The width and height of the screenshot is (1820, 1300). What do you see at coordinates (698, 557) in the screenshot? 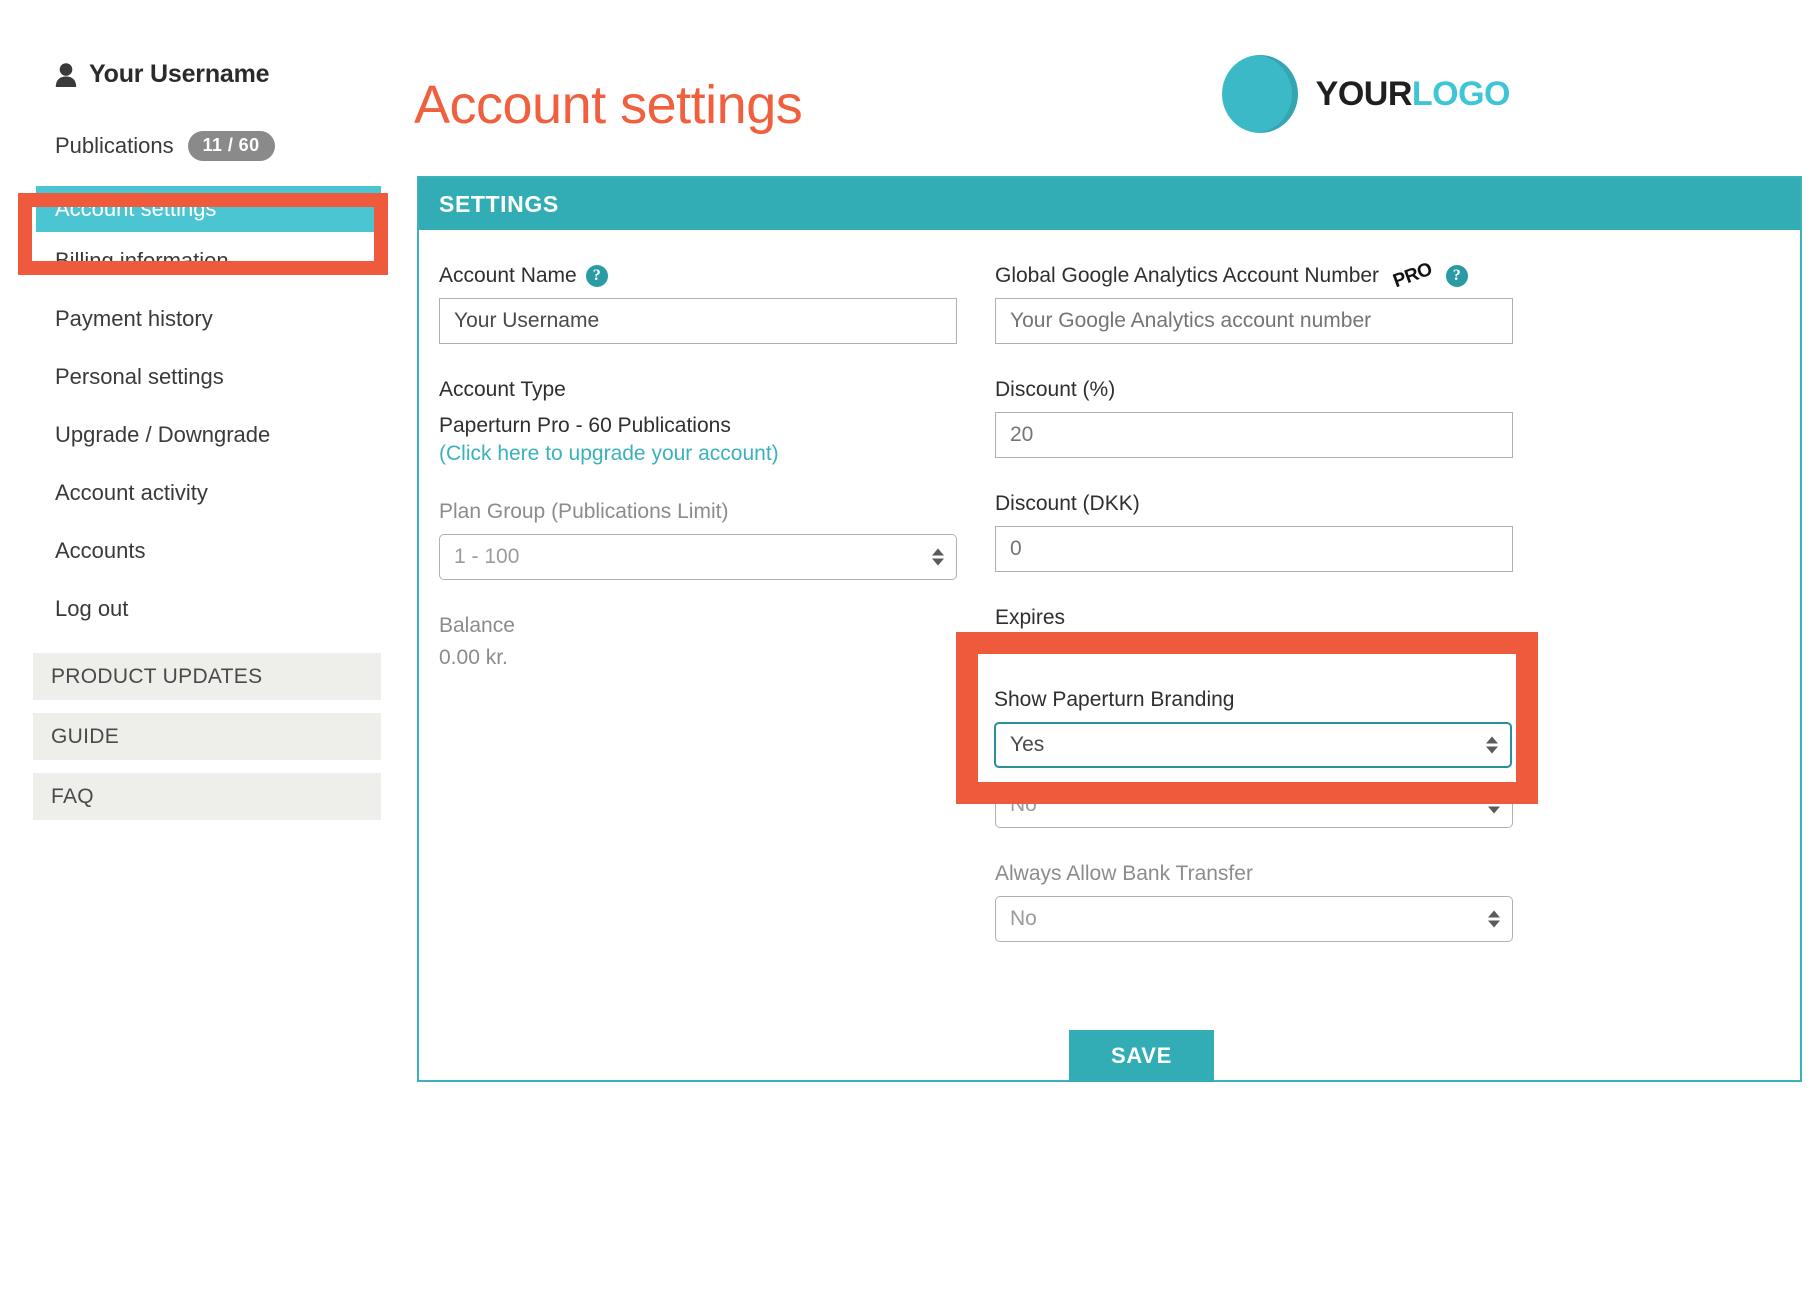
I see `plan-group-select: 1 - 100` at bounding box center [698, 557].